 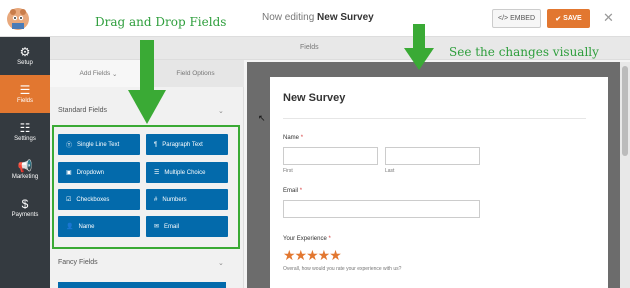 I want to click on sidebar-item-label: Settings, so click(x=25, y=139).